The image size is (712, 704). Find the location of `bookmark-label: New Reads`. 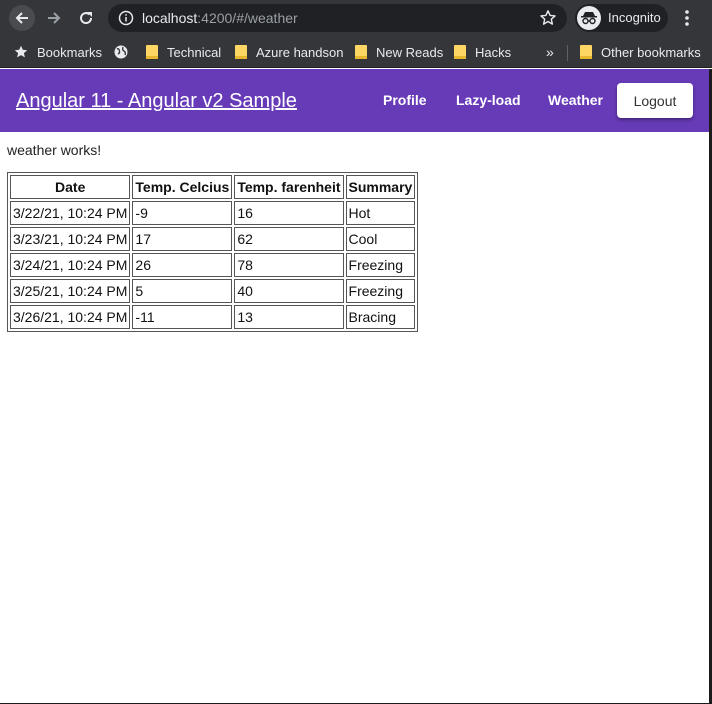

bookmark-label: New Reads is located at coordinates (410, 52).